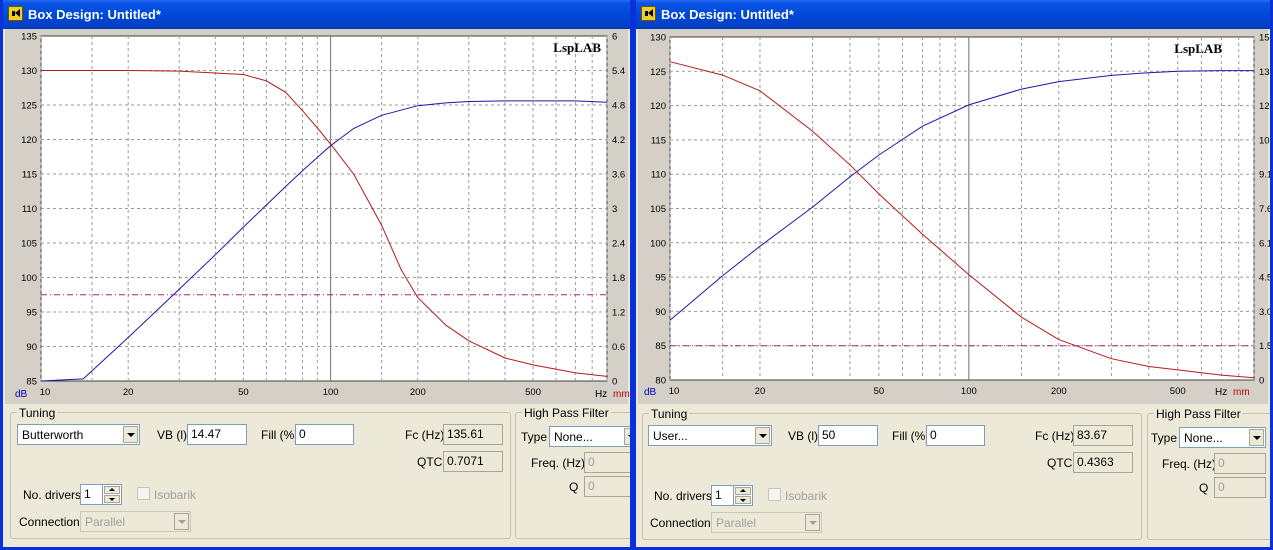 The image size is (1273, 550). What do you see at coordinates (848, 435) in the screenshot?
I see `vb-input: 50` at bounding box center [848, 435].